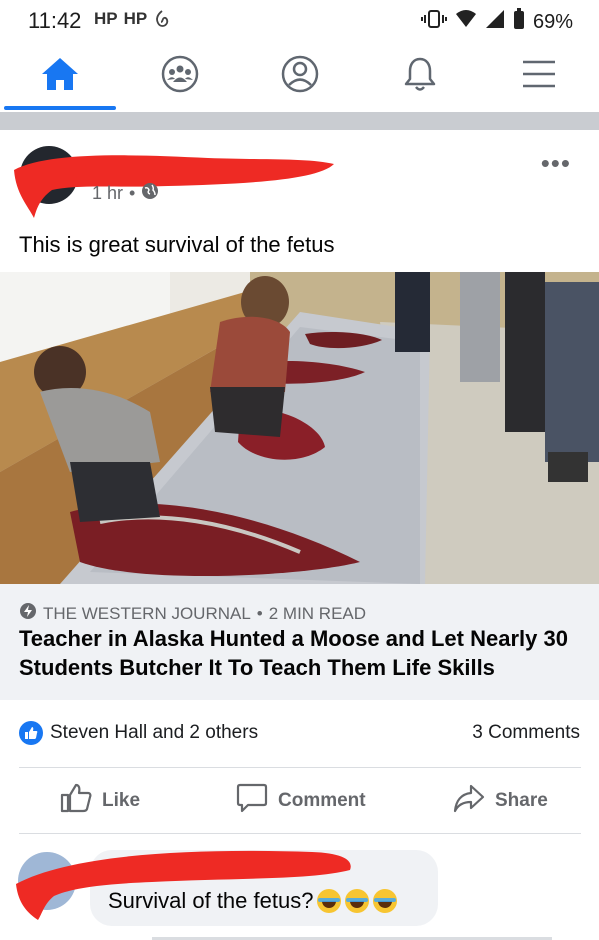  I want to click on feed-separator, so click(299, 121).